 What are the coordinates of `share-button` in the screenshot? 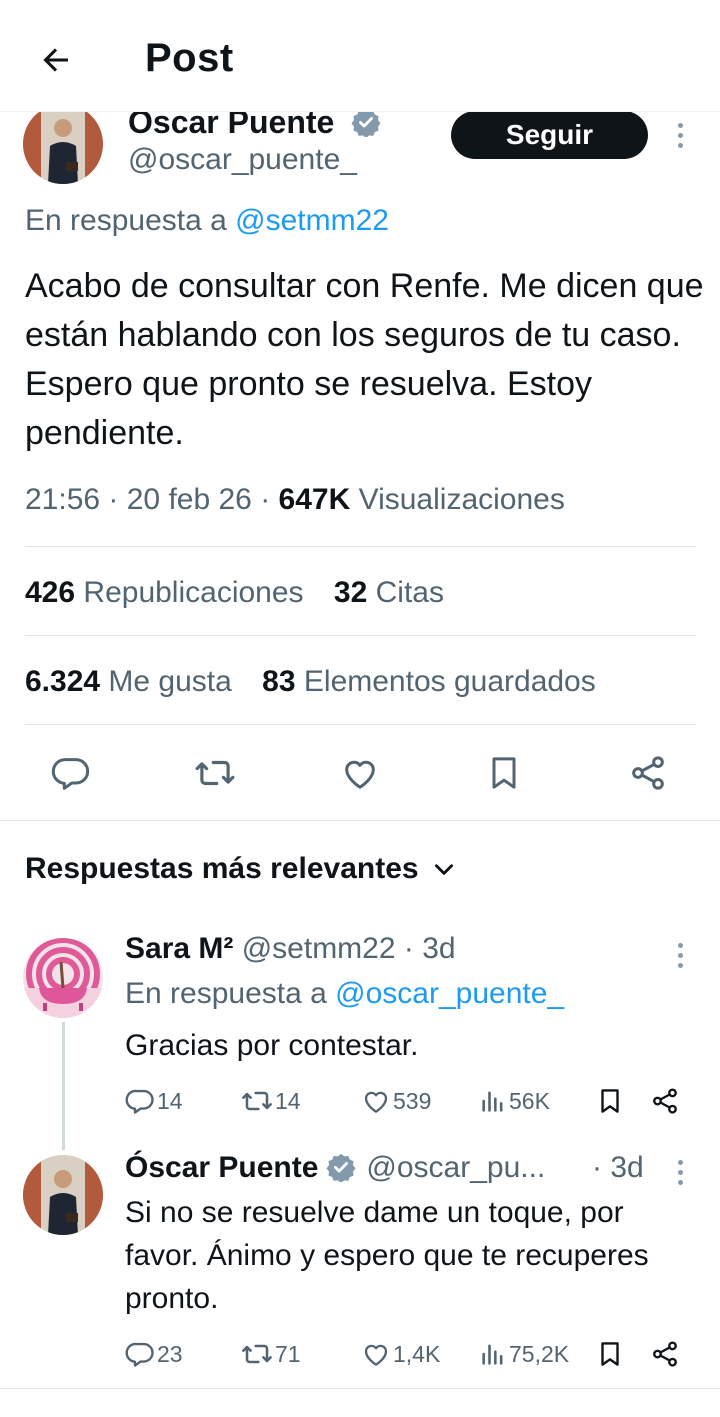 It's located at (648, 773).